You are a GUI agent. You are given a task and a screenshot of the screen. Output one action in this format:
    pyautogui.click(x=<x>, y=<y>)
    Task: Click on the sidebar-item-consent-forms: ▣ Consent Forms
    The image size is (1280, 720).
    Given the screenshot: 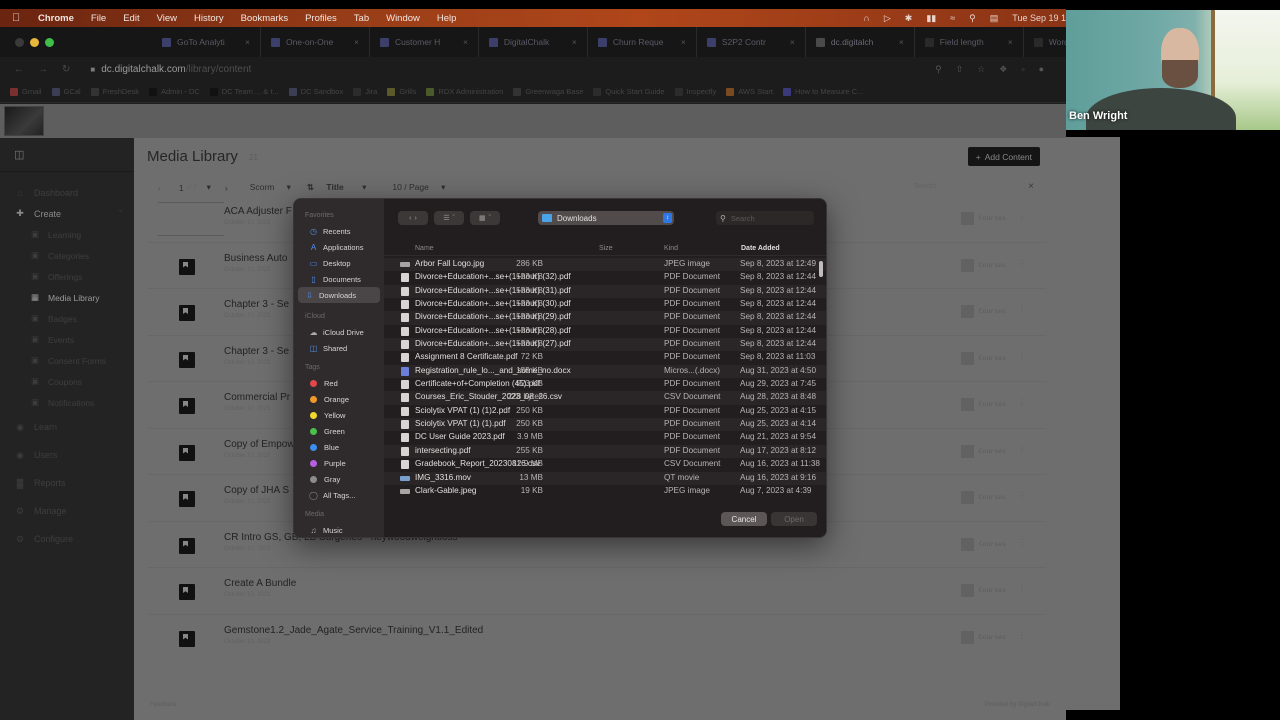 What is the action you would take?
    pyautogui.click(x=67, y=360)
    